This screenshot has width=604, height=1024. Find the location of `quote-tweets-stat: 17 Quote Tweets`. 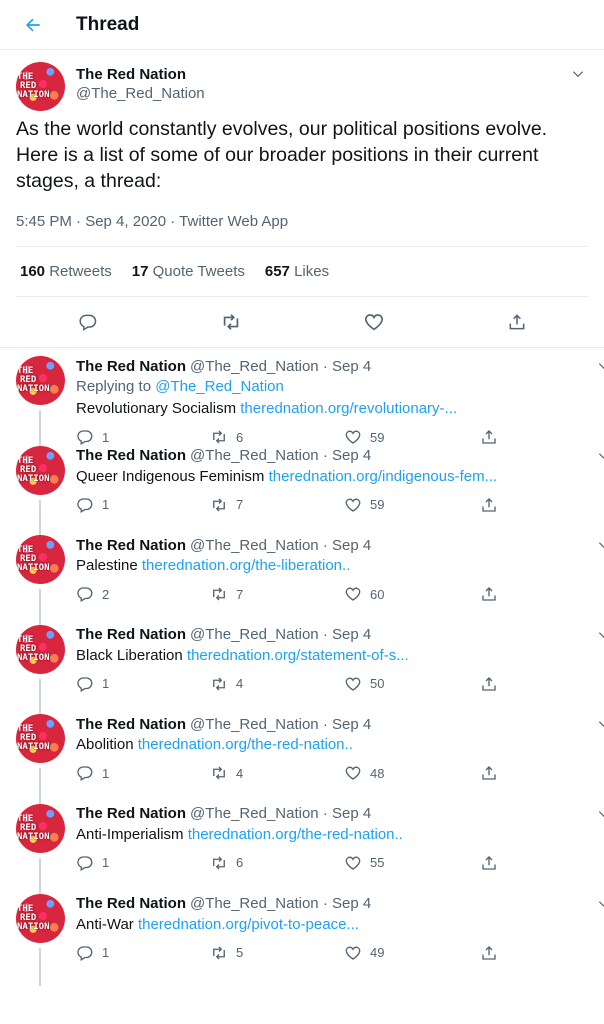

quote-tweets-stat: 17 Quote Tweets is located at coordinates (188, 271).